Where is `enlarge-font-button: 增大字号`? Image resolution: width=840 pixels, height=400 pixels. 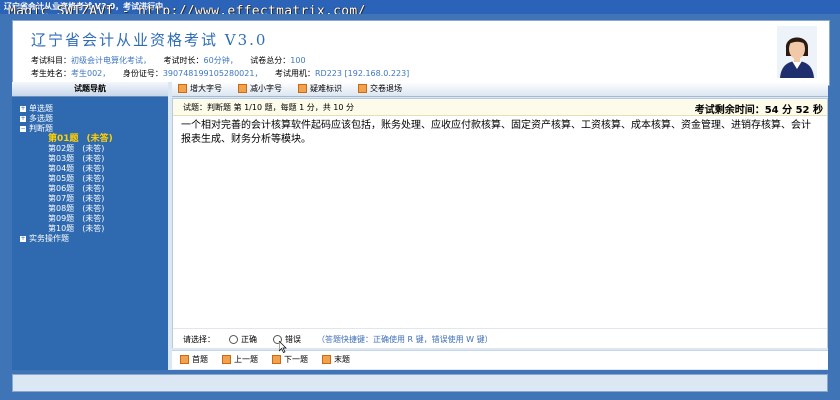
enlarge-font-button: 增大字号 is located at coordinates (200, 89).